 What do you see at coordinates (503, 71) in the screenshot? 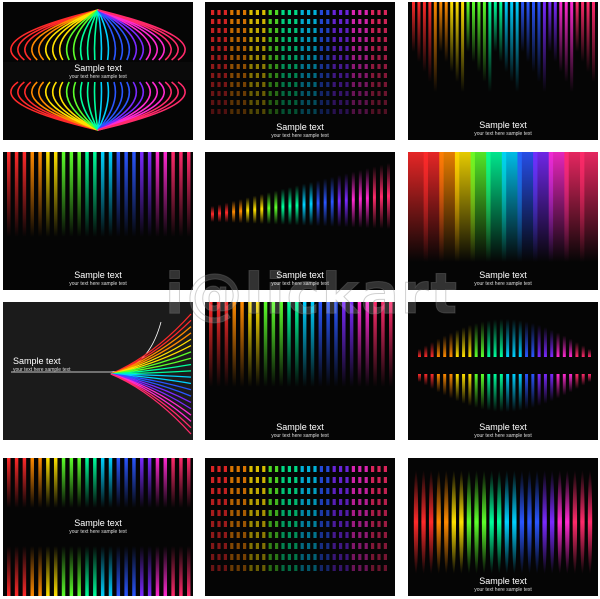
I see `background-tile-3: Sample text your text here sample text` at bounding box center [503, 71].